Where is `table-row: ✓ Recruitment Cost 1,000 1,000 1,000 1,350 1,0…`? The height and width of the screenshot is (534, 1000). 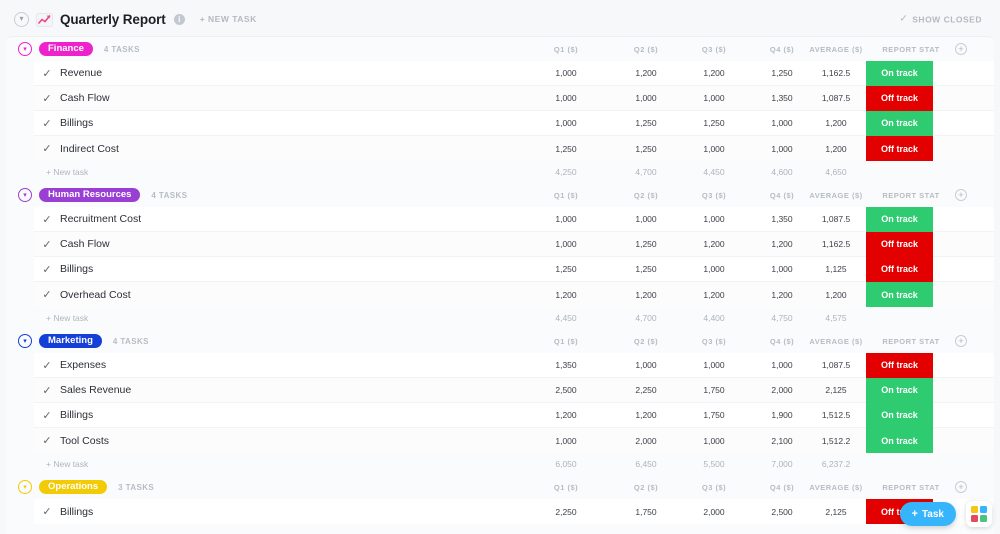 table-row: ✓ Recruitment Cost 1,000 1,000 1,000 1,350 1,0… is located at coordinates (514, 219).